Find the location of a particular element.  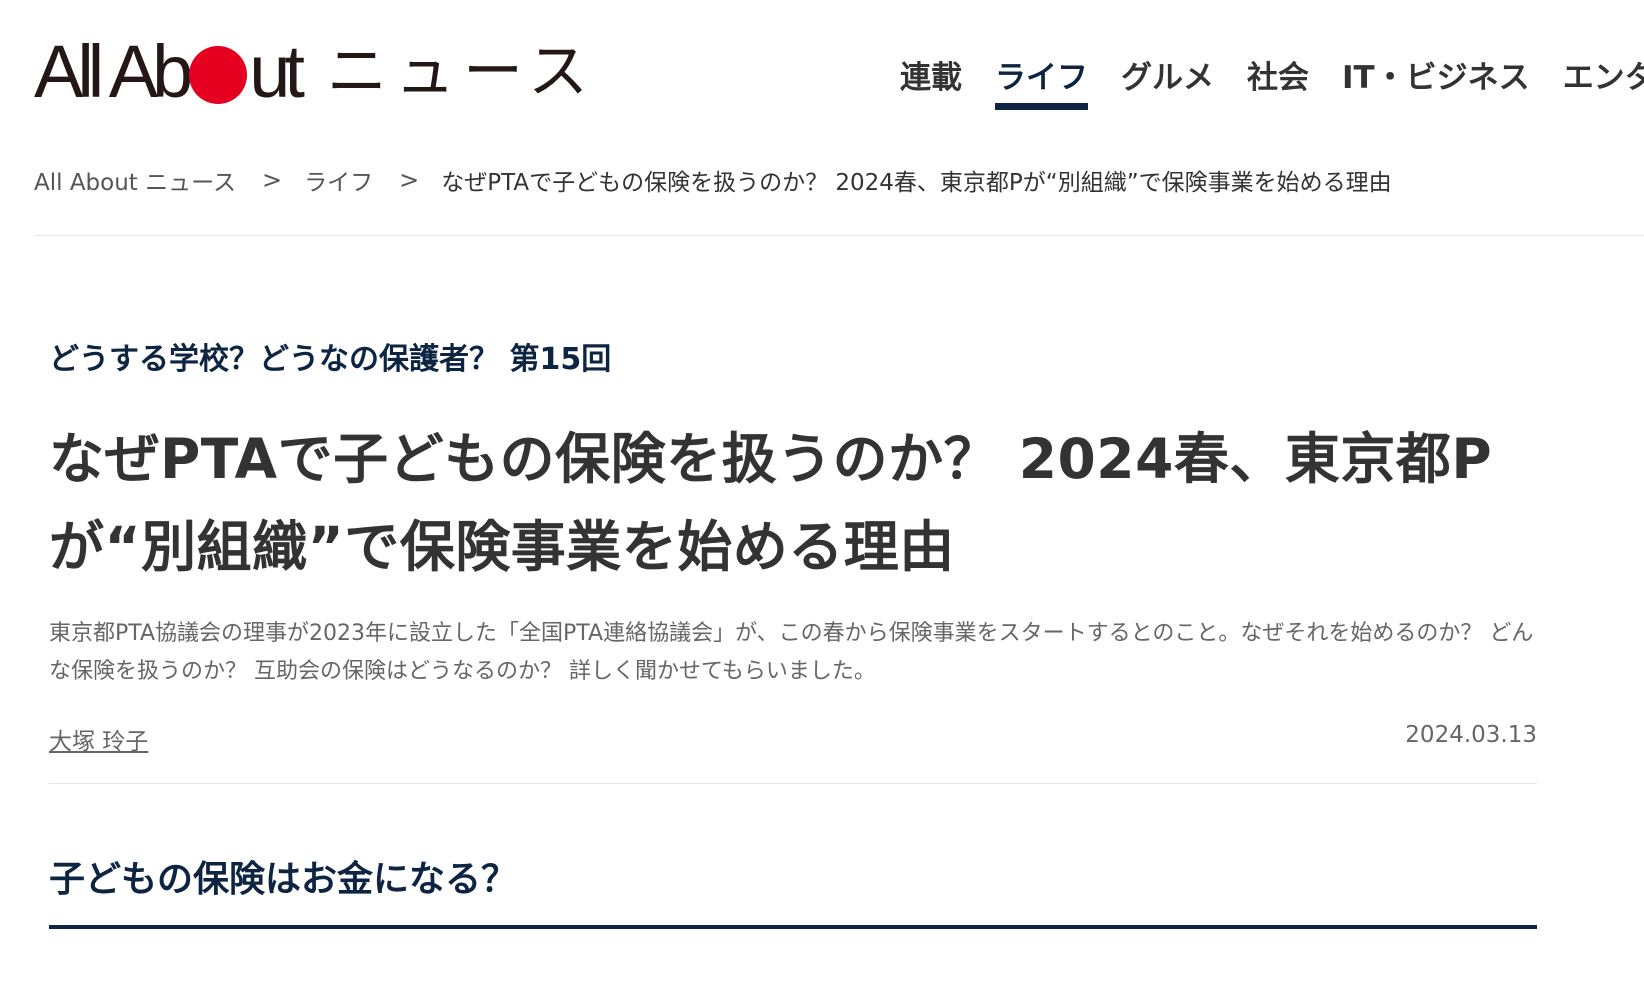

breadcrumb-divider is located at coordinates (839, 235).